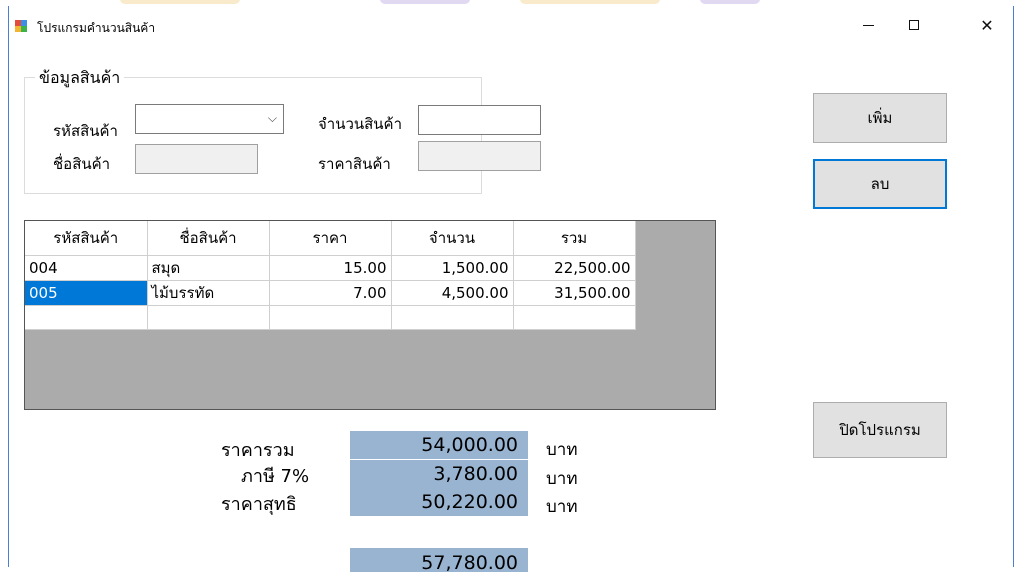 Image resolution: width=1014 pixels, height=578 pixels. Describe the element at coordinates (86, 268) in the screenshot. I see `cell-code: 004` at that location.